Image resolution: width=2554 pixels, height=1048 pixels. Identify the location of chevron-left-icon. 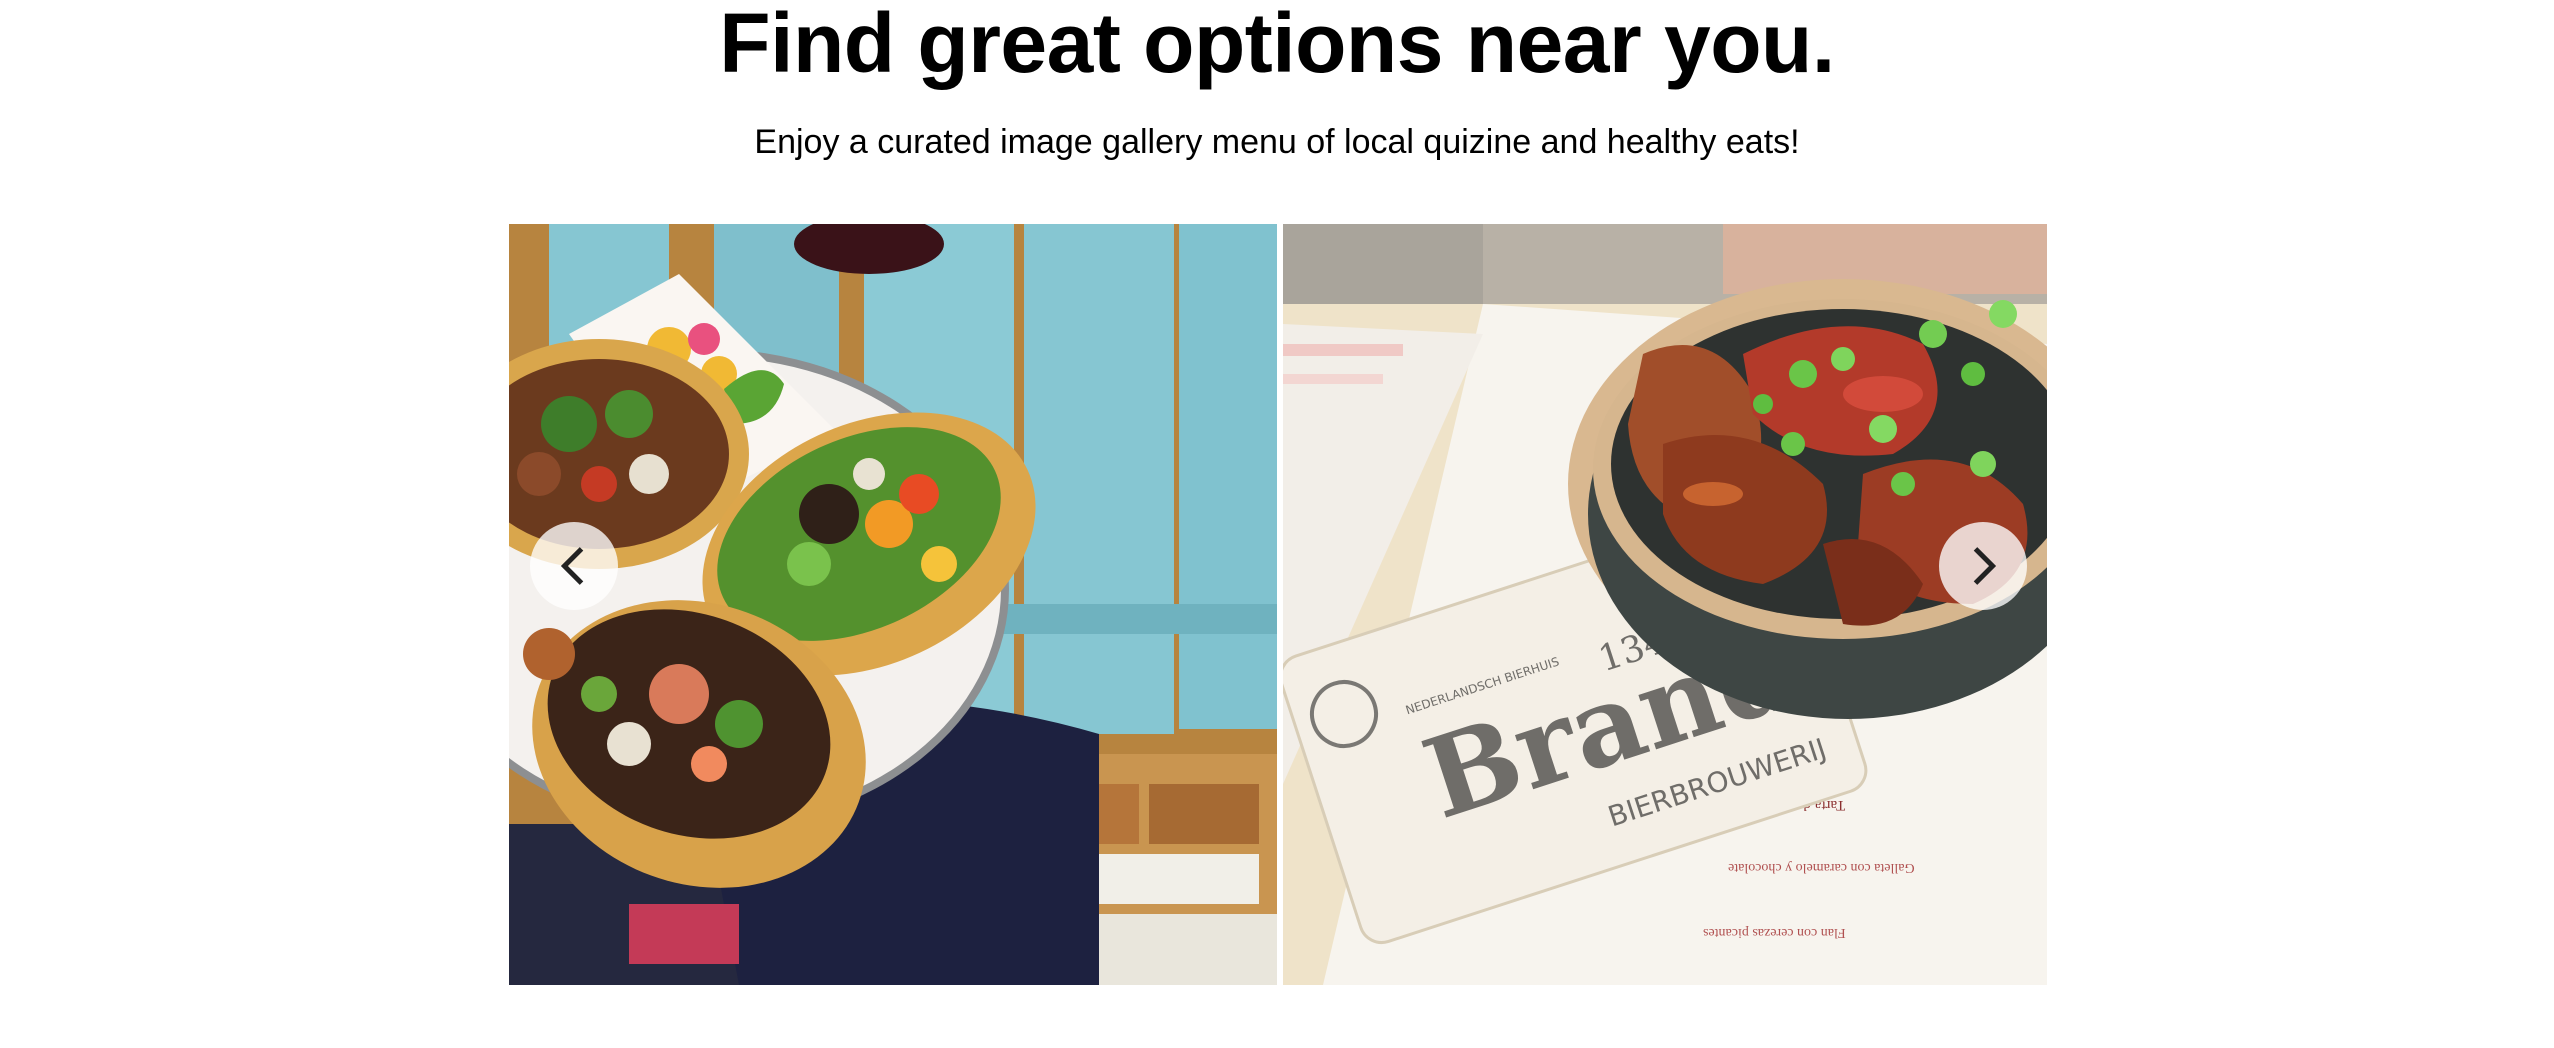
(572, 566).